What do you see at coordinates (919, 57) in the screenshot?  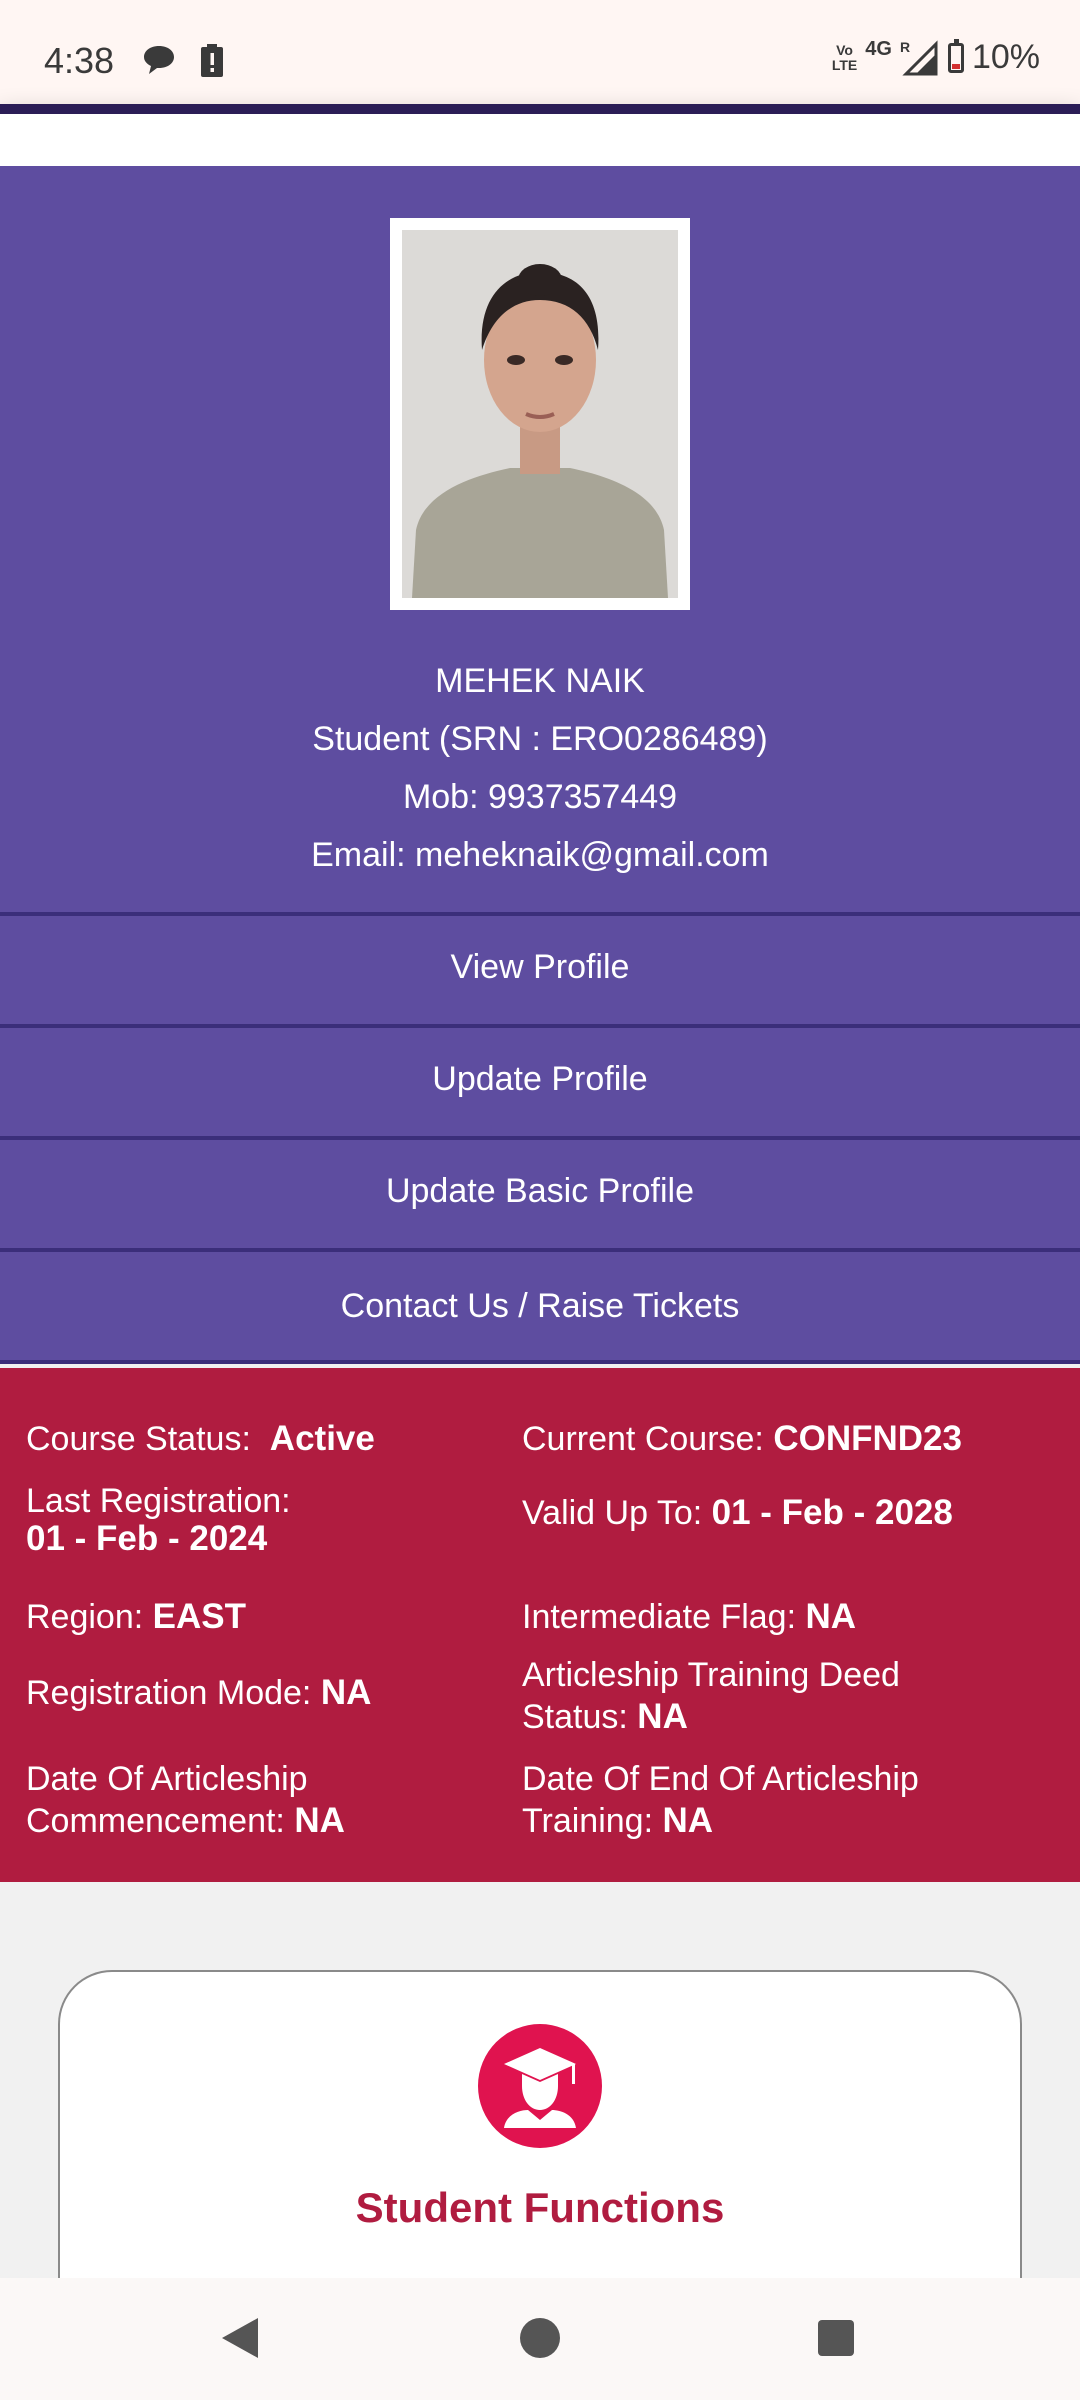 I see `signal-icon: R` at bounding box center [919, 57].